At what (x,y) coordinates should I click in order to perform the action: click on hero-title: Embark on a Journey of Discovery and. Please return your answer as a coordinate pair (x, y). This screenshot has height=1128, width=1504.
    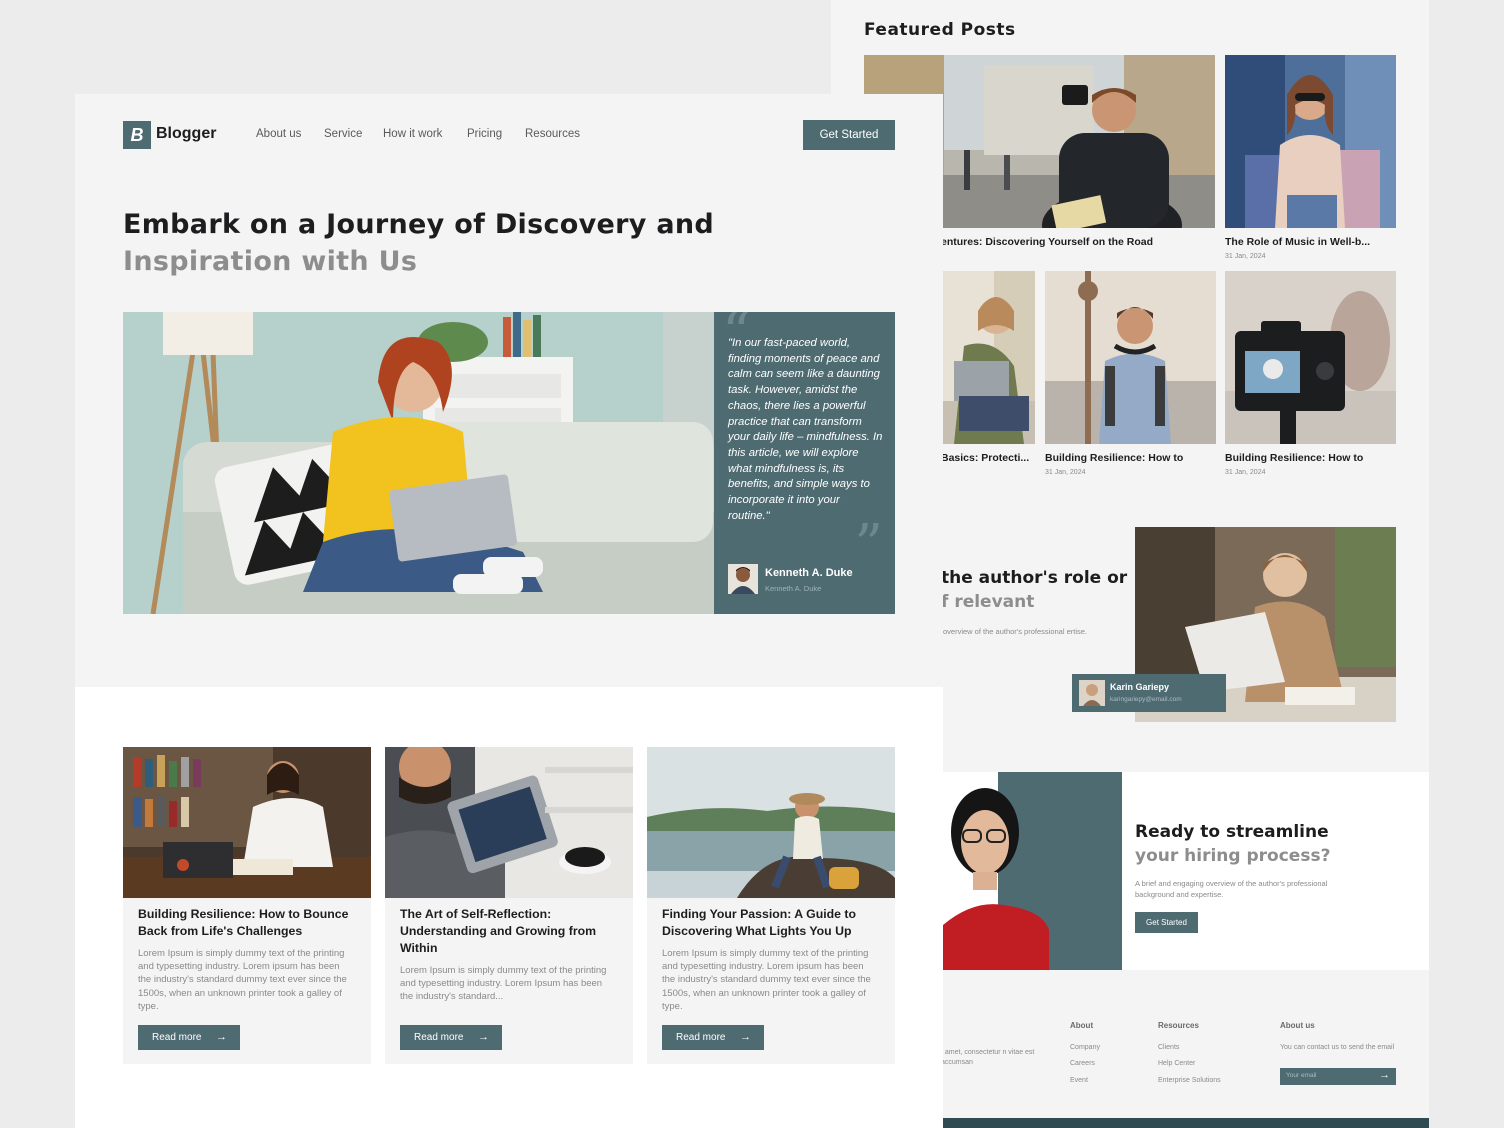
    Looking at the image, I should click on (419, 224).